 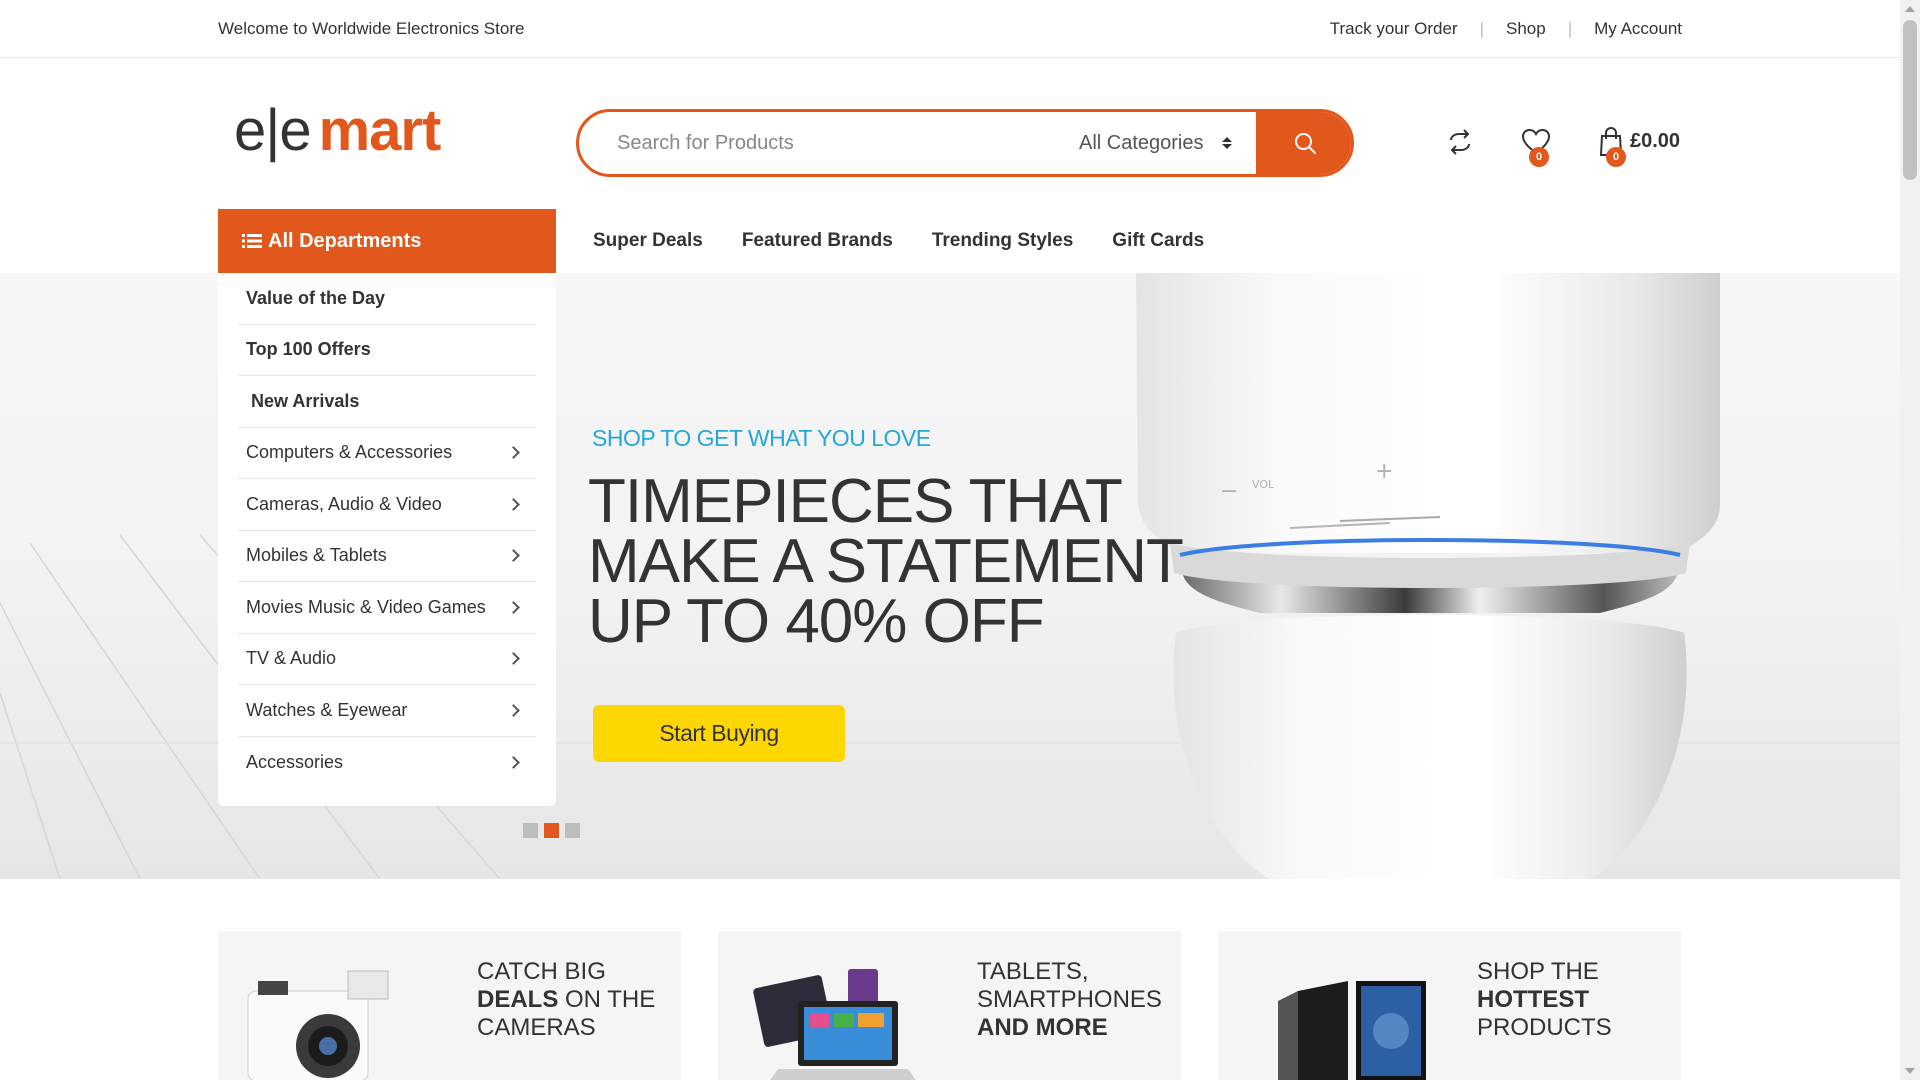 I want to click on my-account-link: My Account, so click(x=1638, y=29).